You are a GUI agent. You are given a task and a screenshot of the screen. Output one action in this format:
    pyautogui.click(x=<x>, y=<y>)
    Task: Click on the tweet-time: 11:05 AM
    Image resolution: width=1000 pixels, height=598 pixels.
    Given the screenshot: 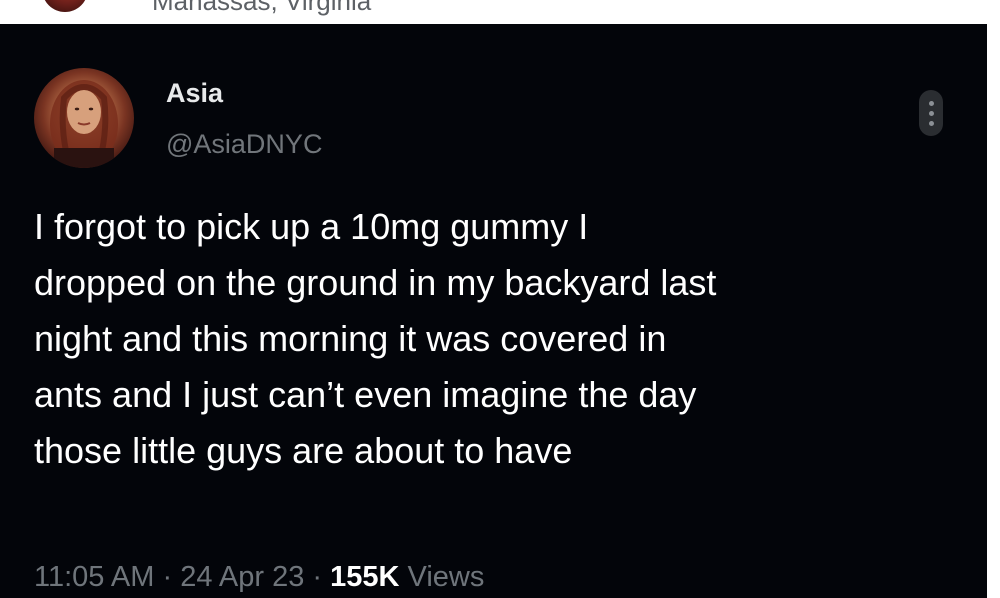 What is the action you would take?
    pyautogui.click(x=94, y=577)
    